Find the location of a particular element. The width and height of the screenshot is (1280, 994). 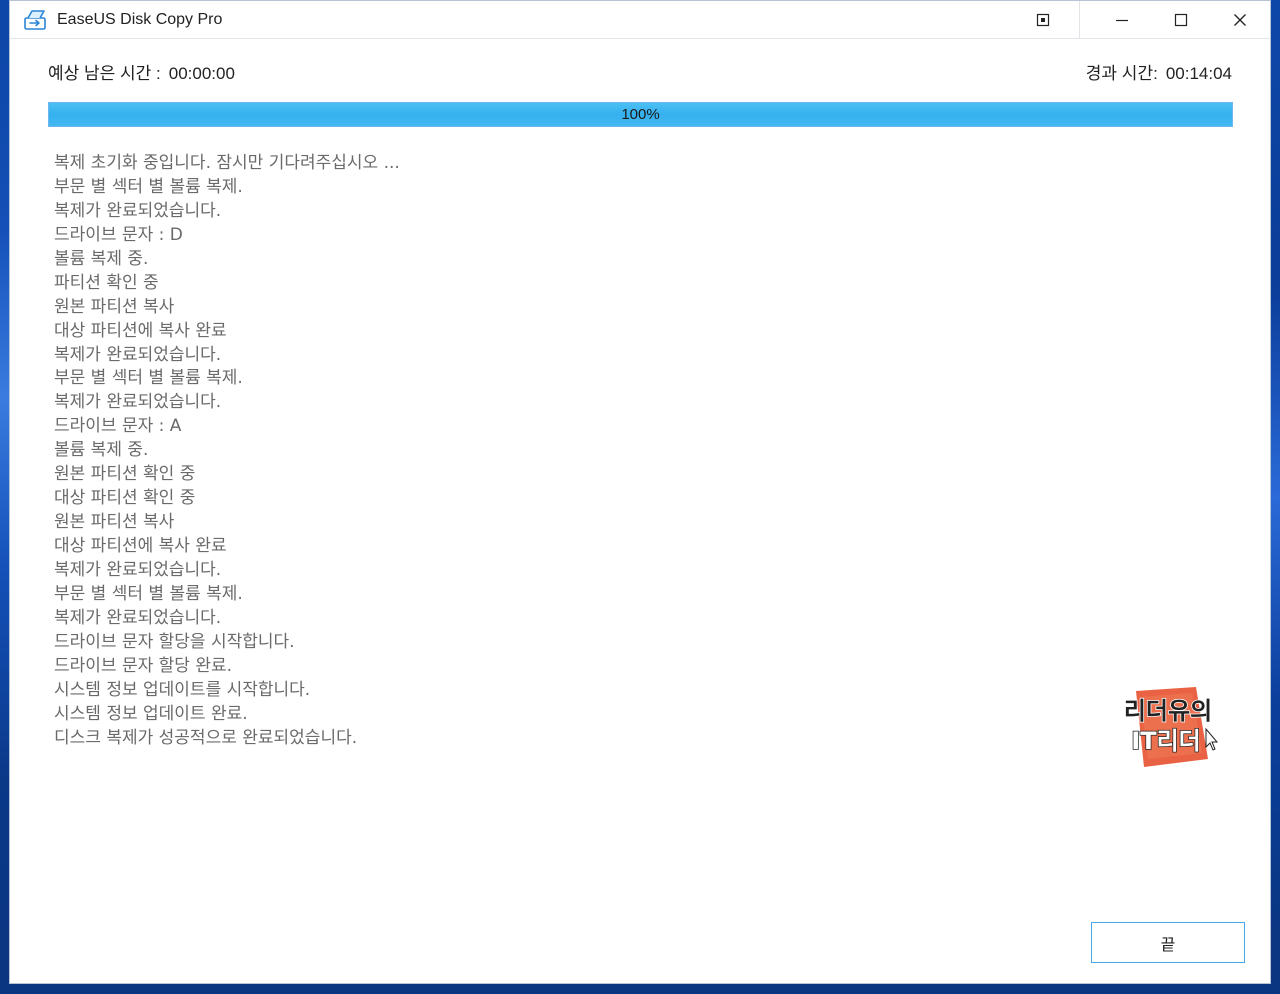

pin-icon is located at coordinates (1043, 20).